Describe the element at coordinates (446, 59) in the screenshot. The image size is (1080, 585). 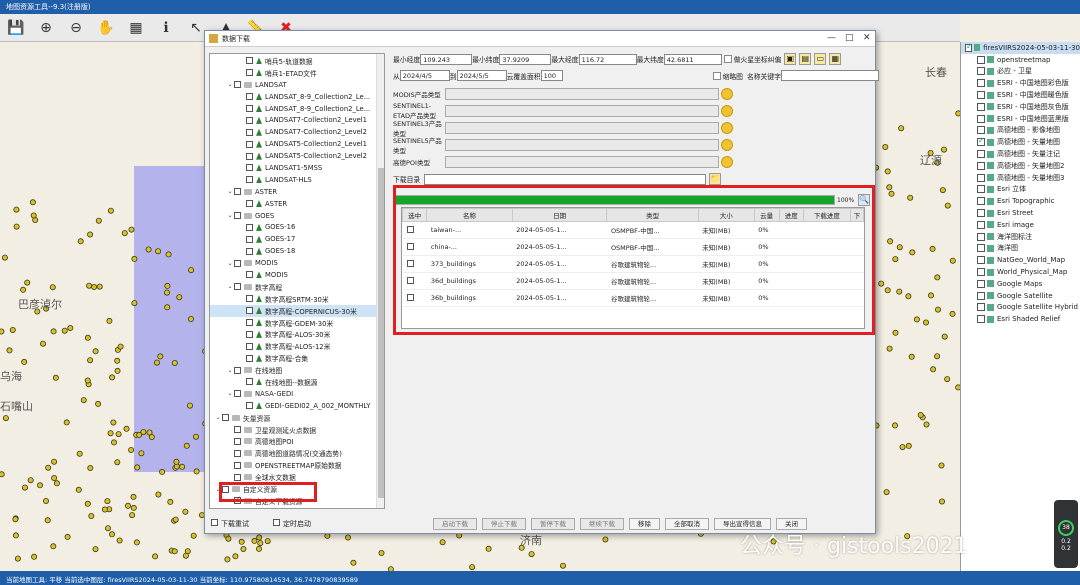
I see `min-lon-field: 109.243` at that location.